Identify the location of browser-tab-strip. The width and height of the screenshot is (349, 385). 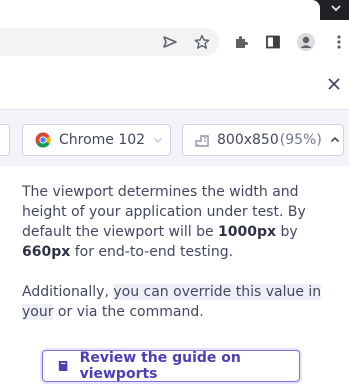
(174, 10).